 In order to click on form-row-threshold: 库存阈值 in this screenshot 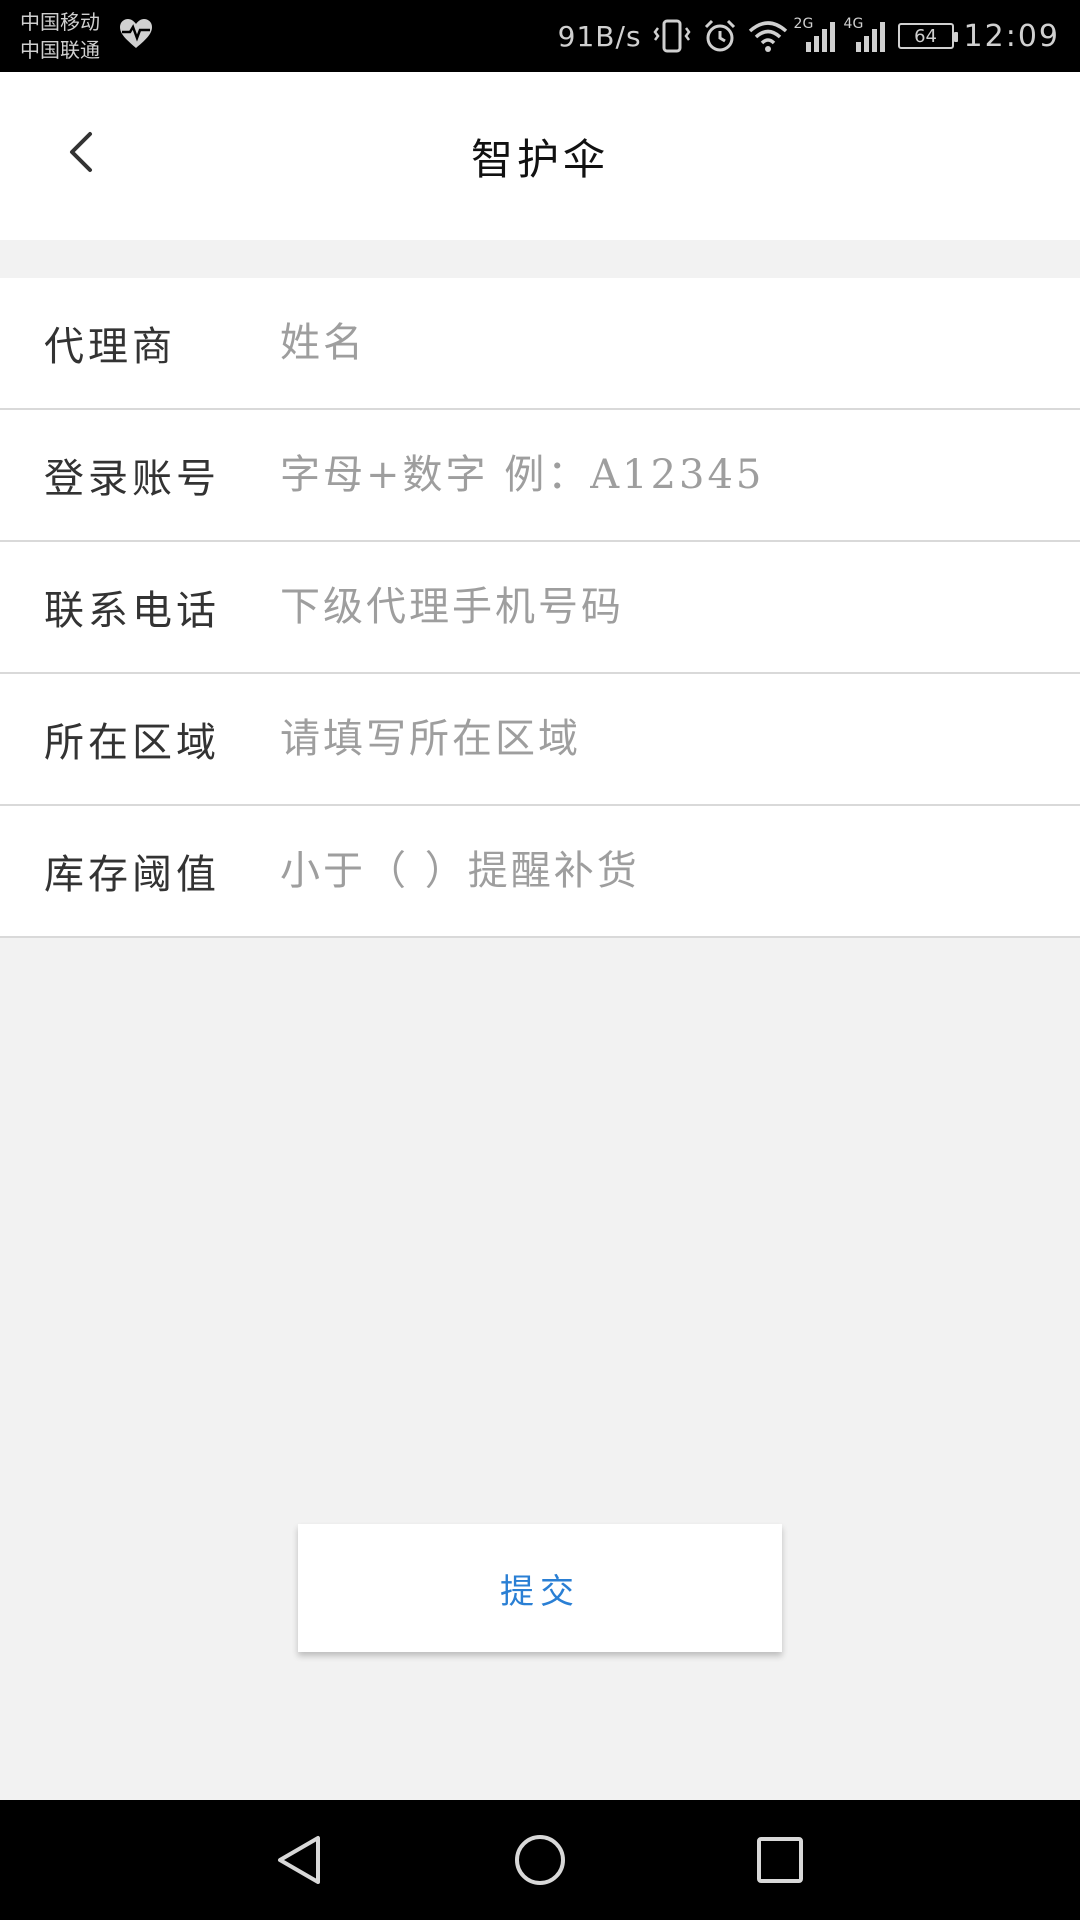, I will do `click(540, 872)`.